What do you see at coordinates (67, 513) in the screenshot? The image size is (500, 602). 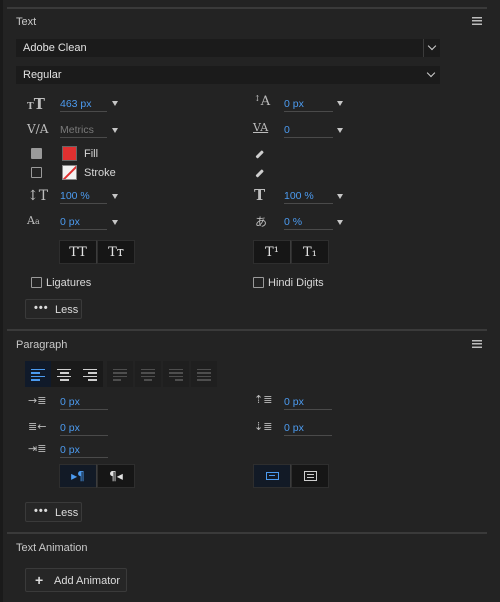 I see `paragraph-less-label: Less` at bounding box center [67, 513].